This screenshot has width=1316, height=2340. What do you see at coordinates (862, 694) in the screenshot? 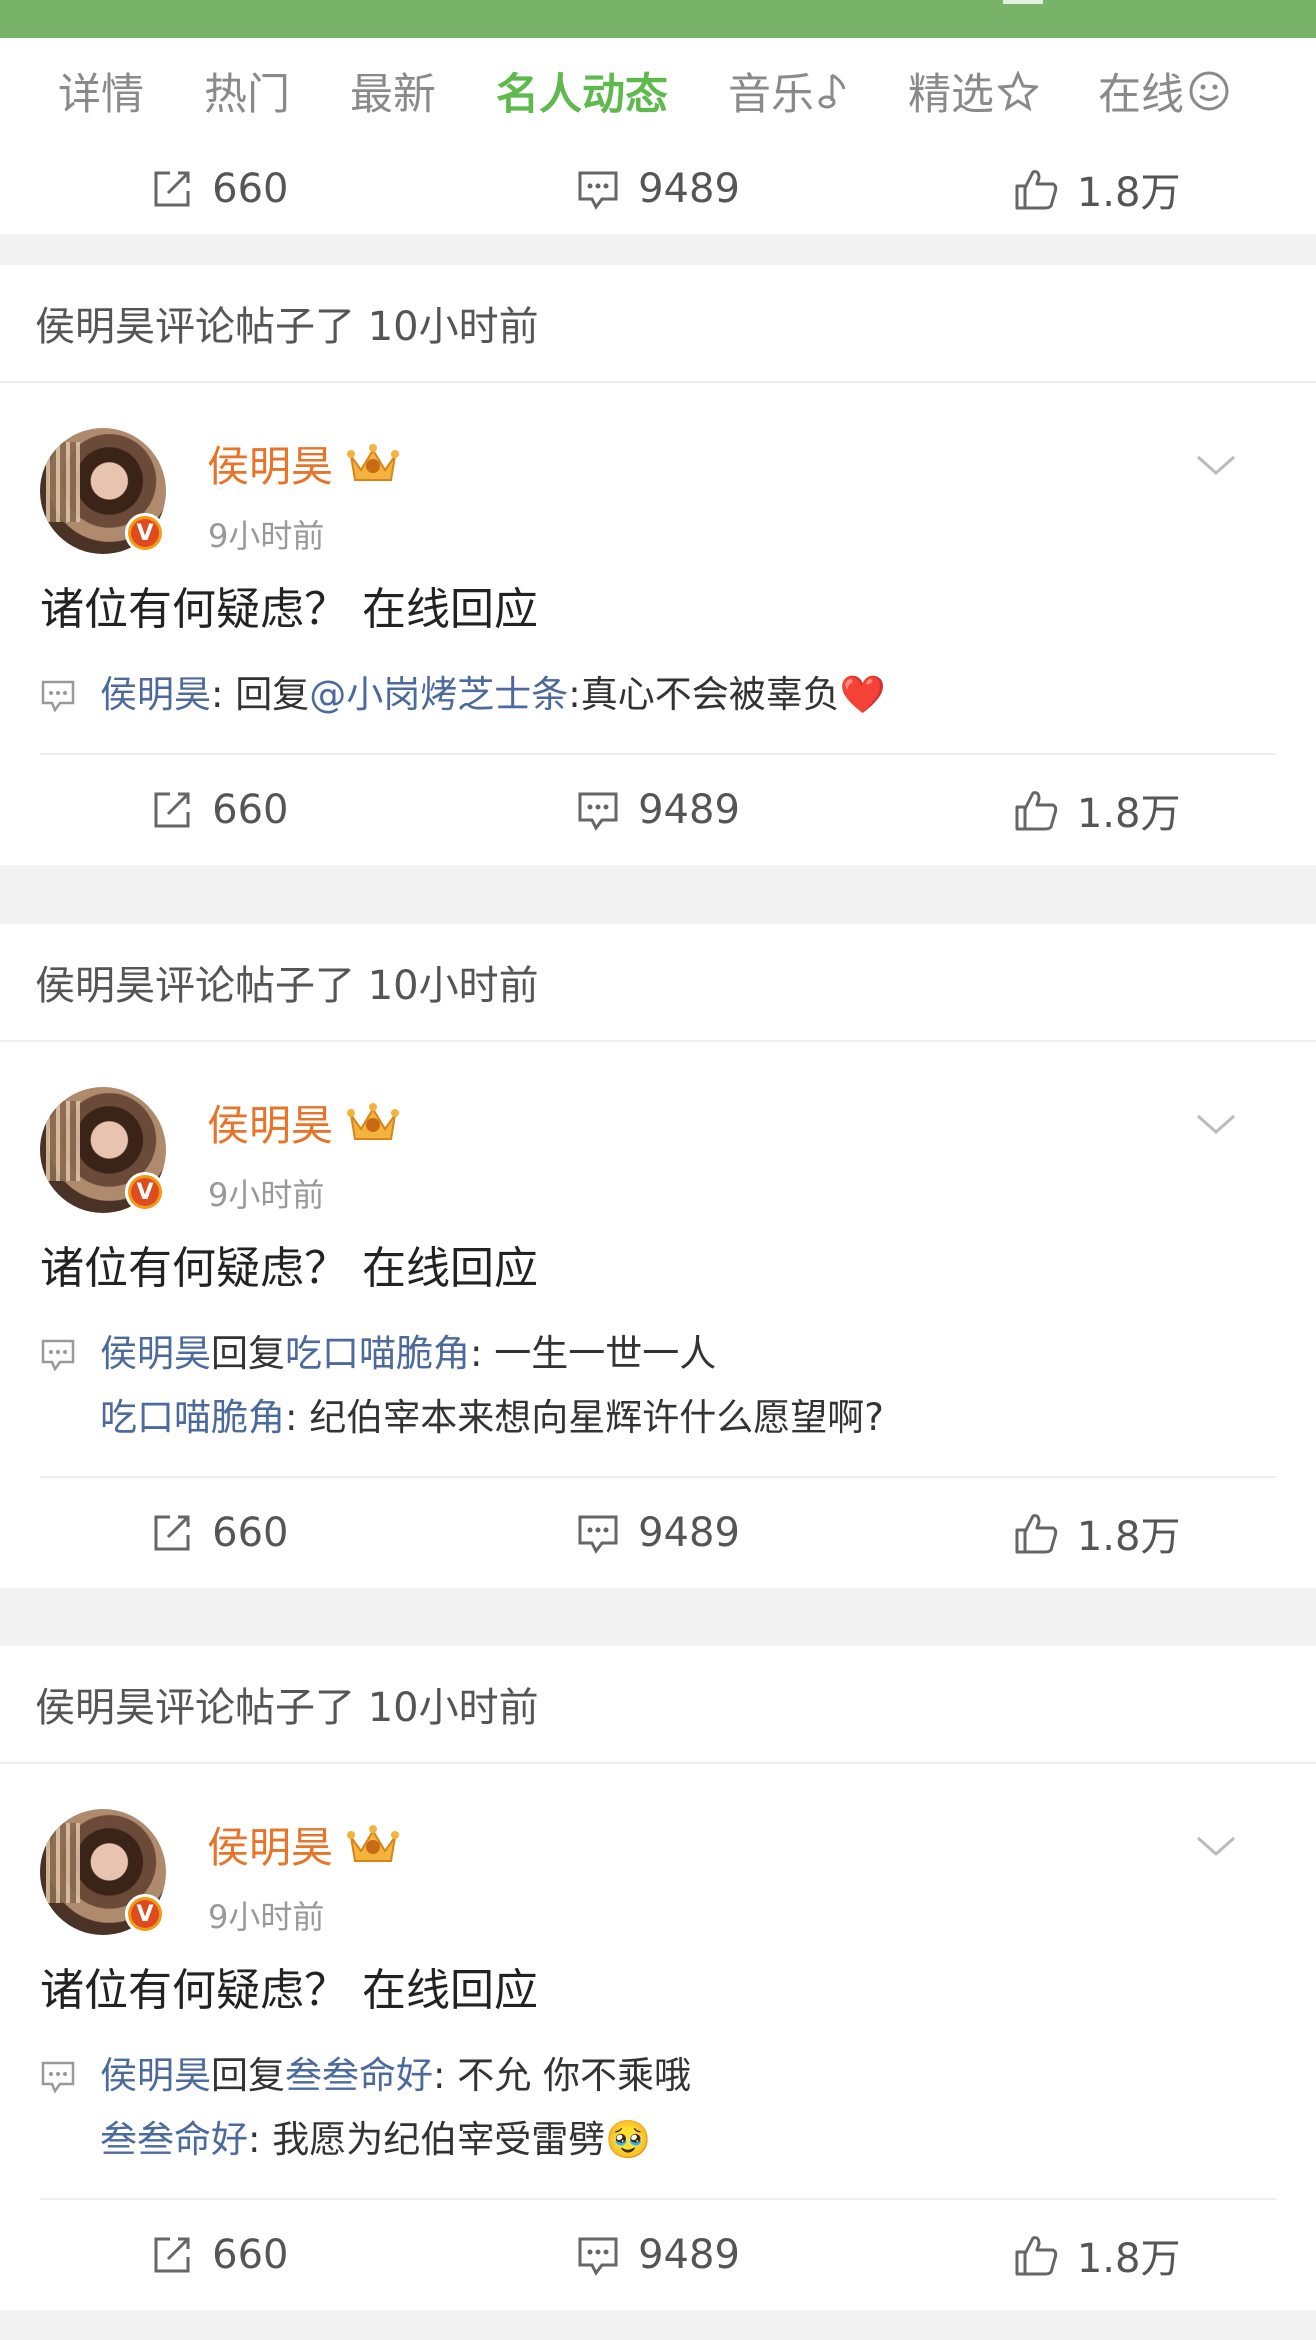
I see `heart-emoji: ❤️` at bounding box center [862, 694].